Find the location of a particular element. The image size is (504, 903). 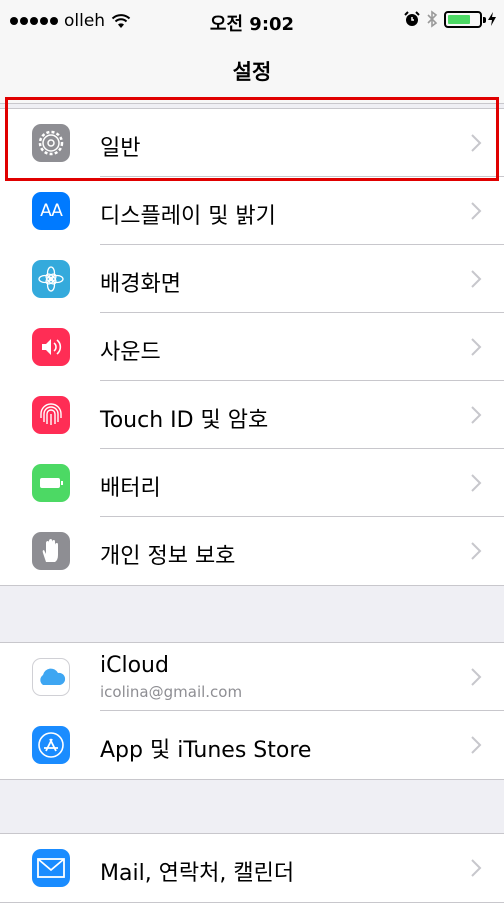

charging-icon is located at coordinates (492, 19).